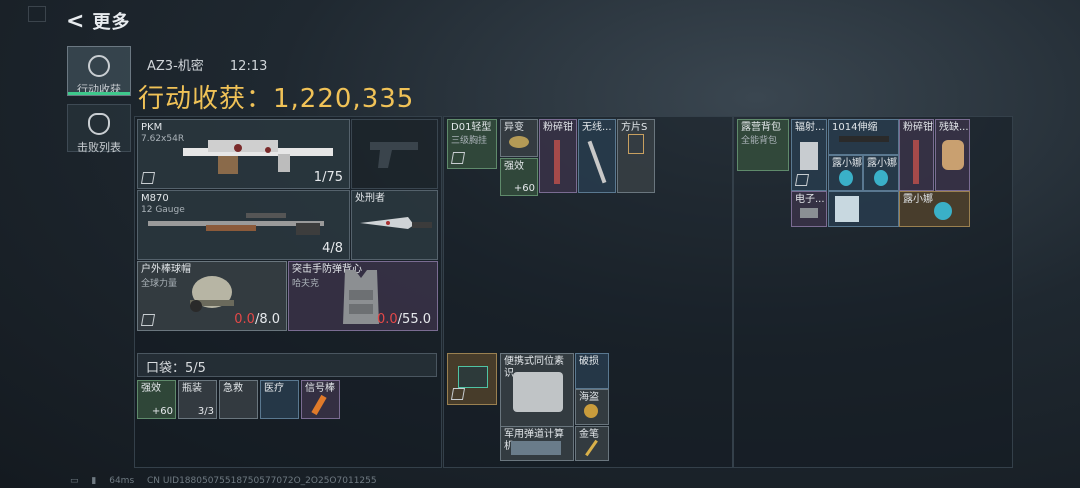 The image size is (1080, 488). I want to click on secondary-weapon-ammo: 4/8, so click(332, 248).